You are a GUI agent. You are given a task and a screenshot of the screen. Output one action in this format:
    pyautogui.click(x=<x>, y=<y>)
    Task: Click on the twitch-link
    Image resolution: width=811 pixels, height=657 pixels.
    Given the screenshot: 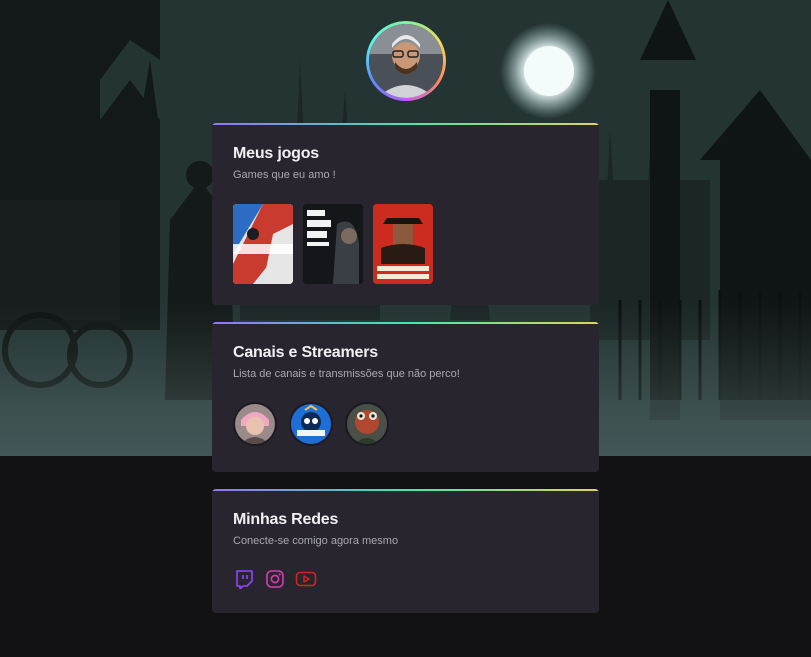 What is the action you would take?
    pyautogui.click(x=244, y=579)
    